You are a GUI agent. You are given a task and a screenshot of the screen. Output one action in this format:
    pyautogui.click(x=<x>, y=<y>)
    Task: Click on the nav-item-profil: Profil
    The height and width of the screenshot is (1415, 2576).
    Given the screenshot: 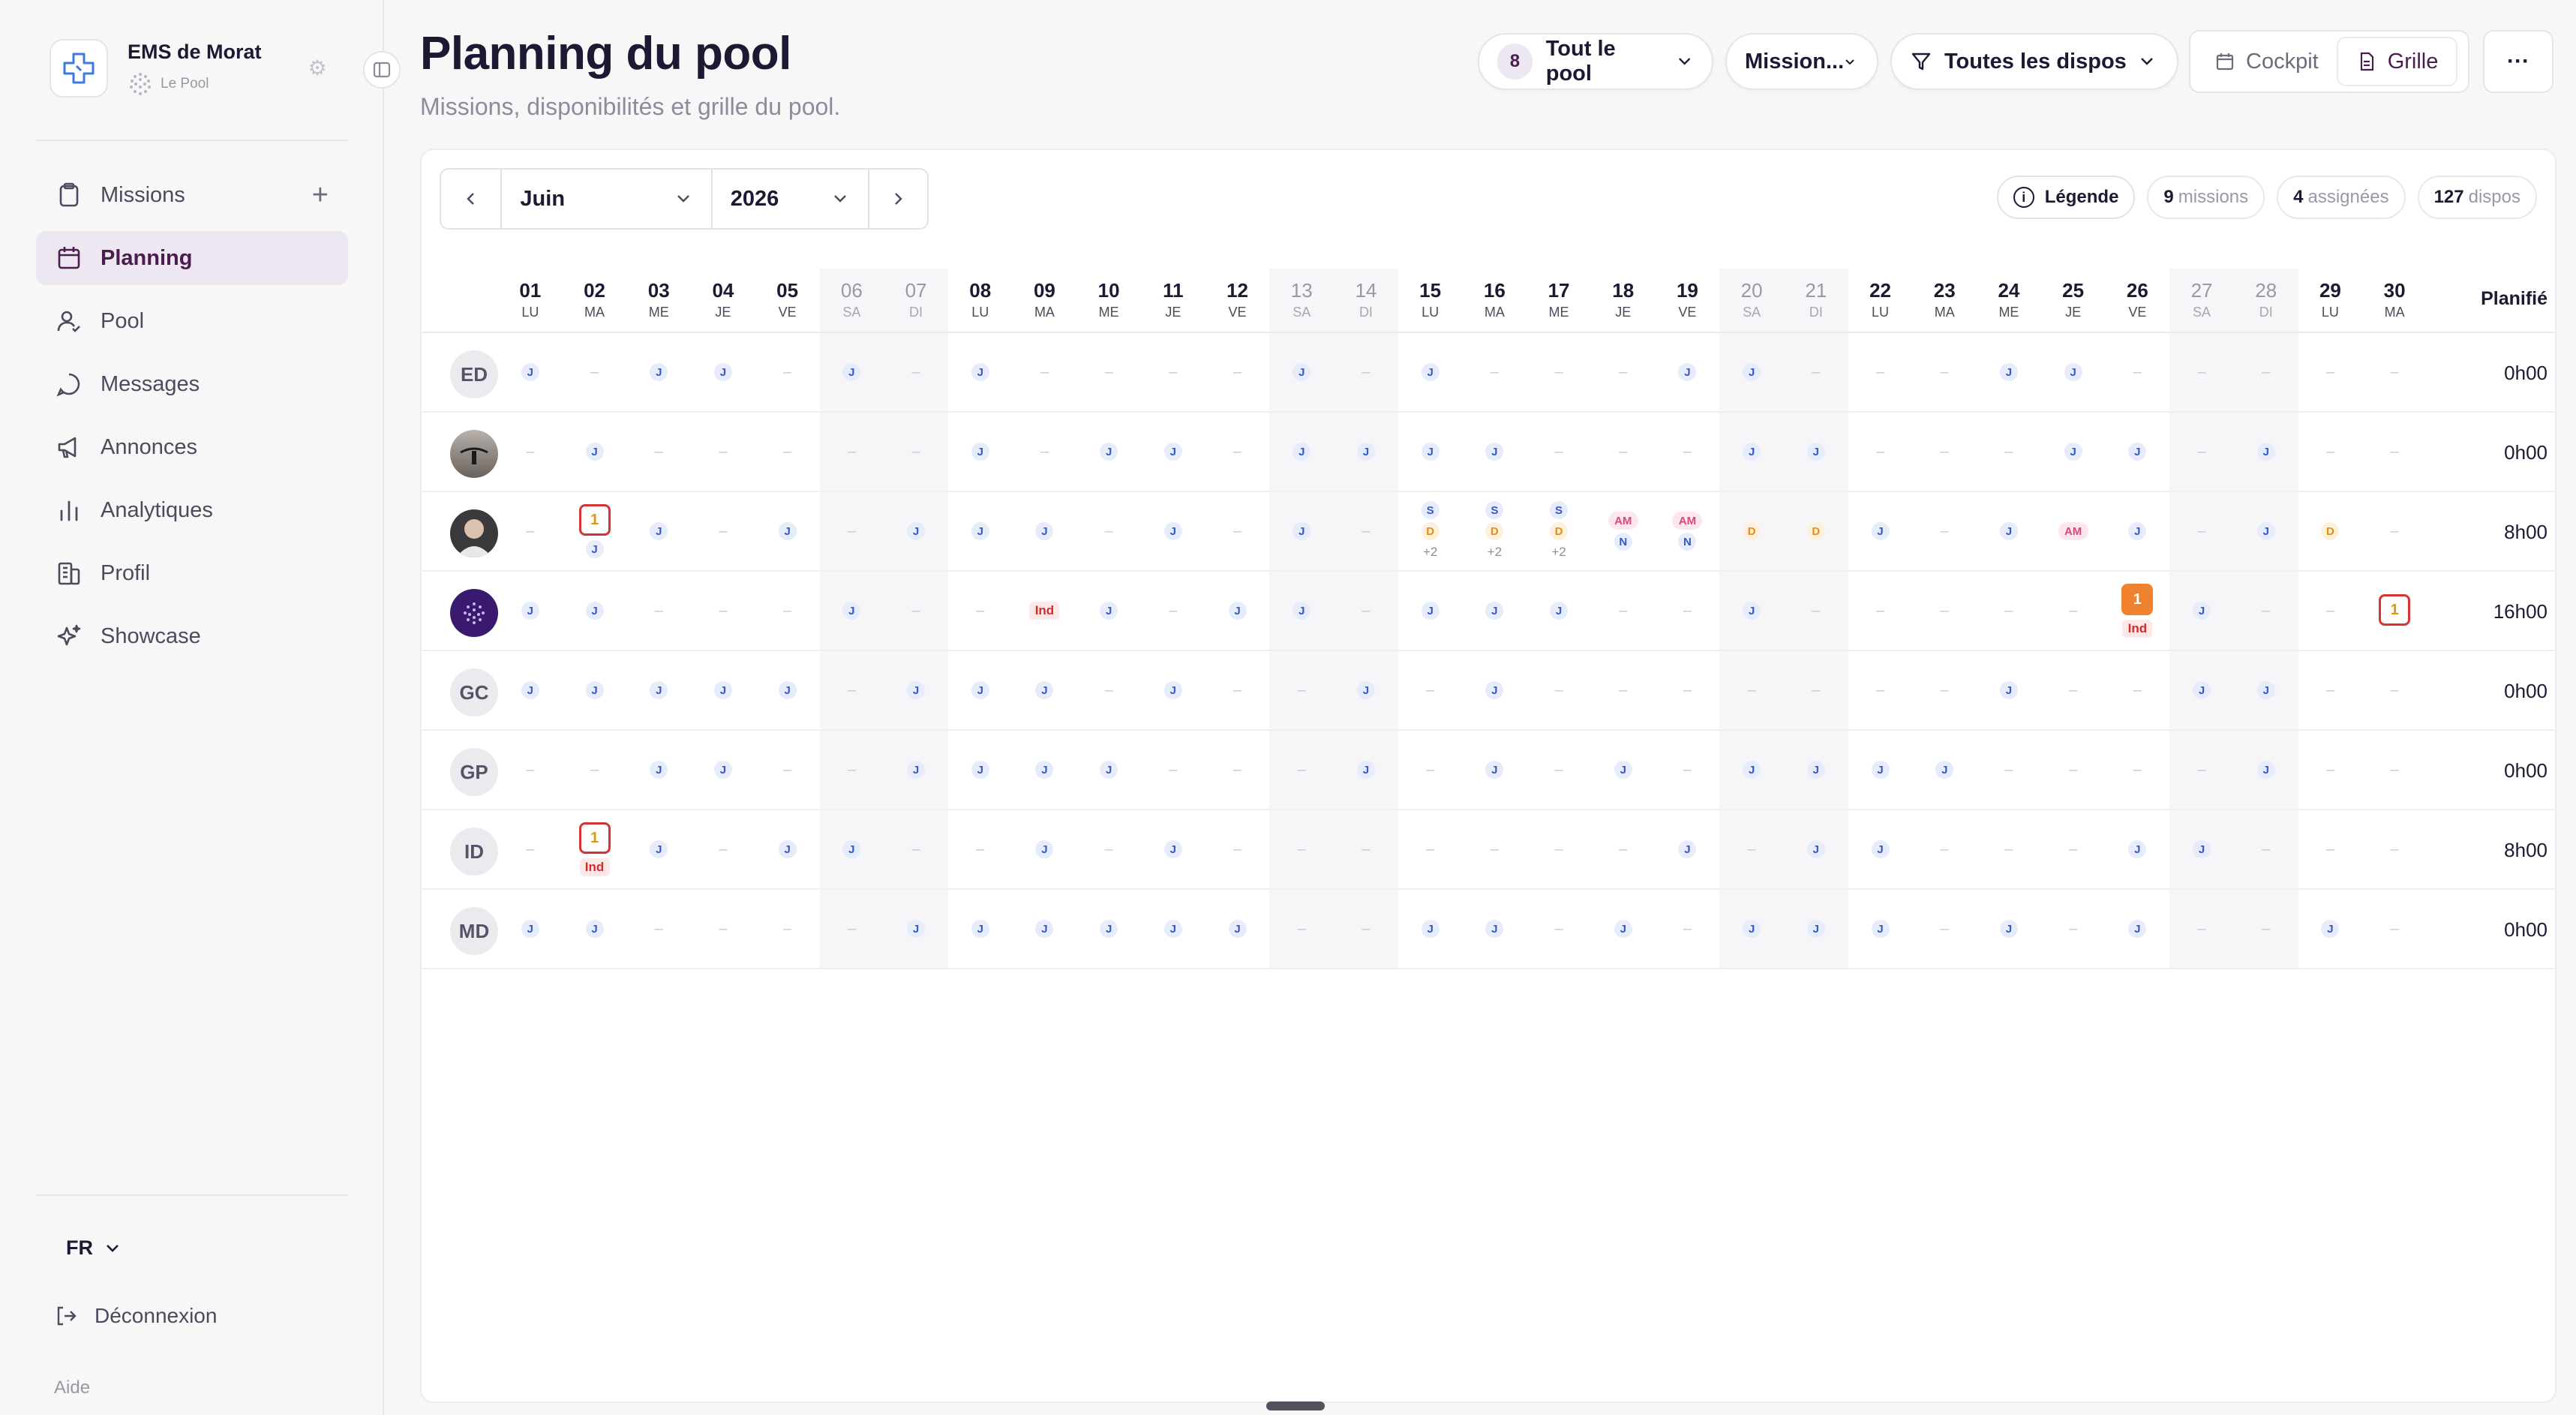 What is the action you would take?
    pyautogui.click(x=192, y=573)
    